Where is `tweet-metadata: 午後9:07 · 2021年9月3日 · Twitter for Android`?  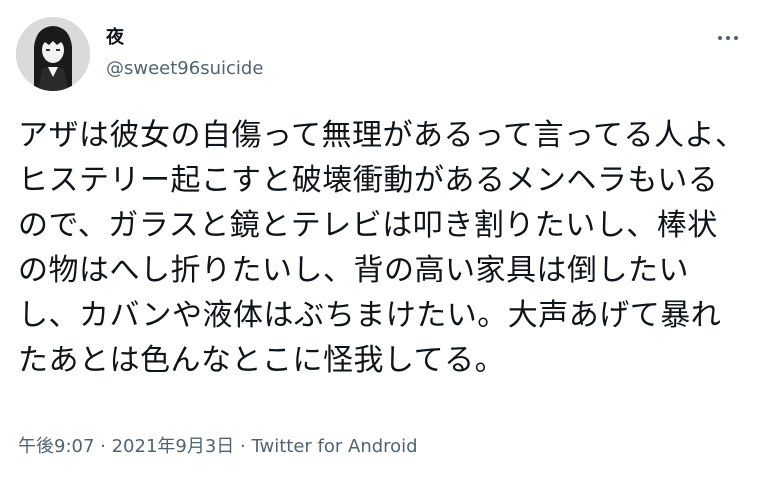
tweet-metadata: 午後9:07 · 2021年9月3日 · Twitter for Android is located at coordinates (218, 447).